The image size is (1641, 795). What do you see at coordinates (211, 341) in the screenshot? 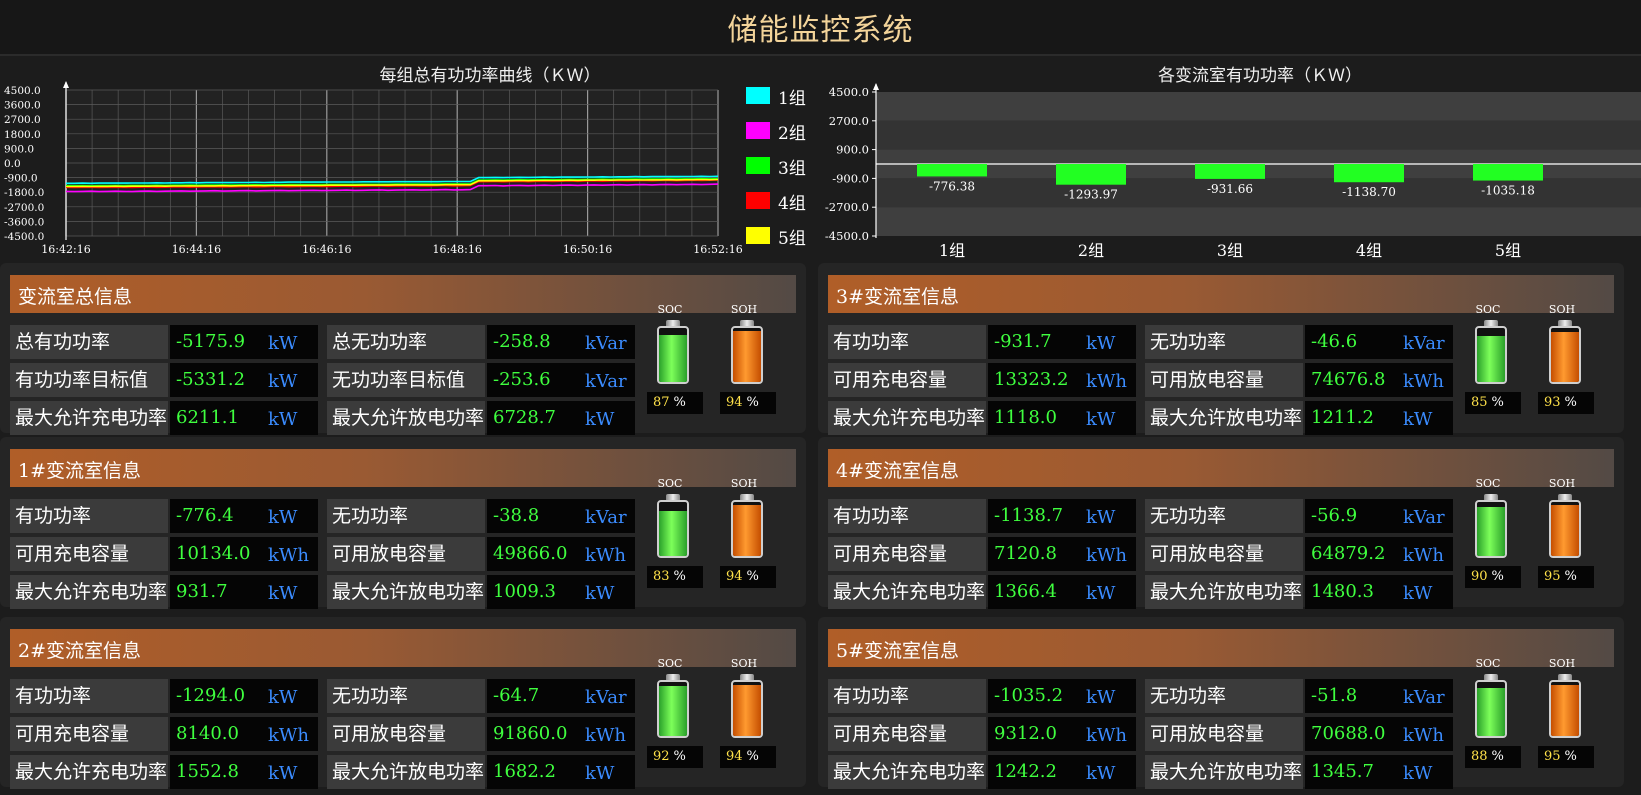
I see `field-value: -5175.9` at bounding box center [211, 341].